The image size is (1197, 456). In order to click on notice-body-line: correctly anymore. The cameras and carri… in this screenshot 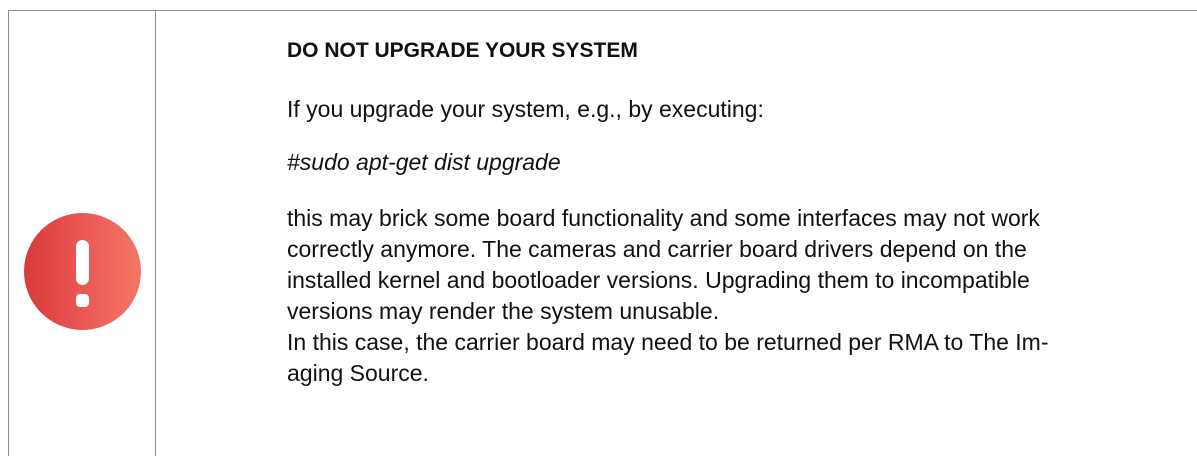, I will do `click(657, 249)`.